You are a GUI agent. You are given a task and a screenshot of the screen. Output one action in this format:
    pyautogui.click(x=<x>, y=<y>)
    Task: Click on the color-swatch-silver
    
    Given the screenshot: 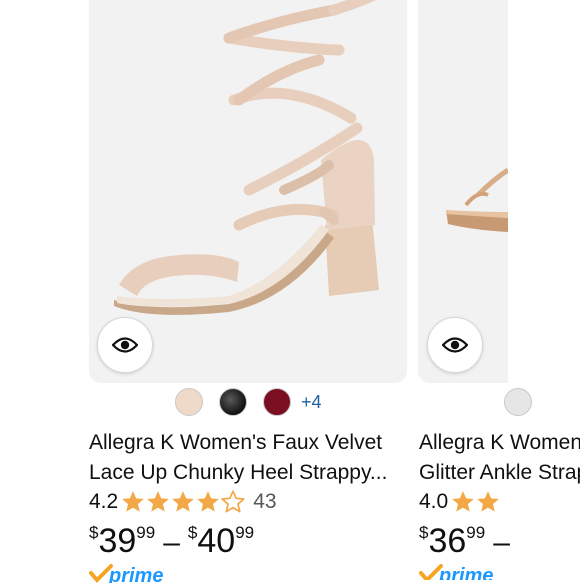 What is the action you would take?
    pyautogui.click(x=518, y=402)
    